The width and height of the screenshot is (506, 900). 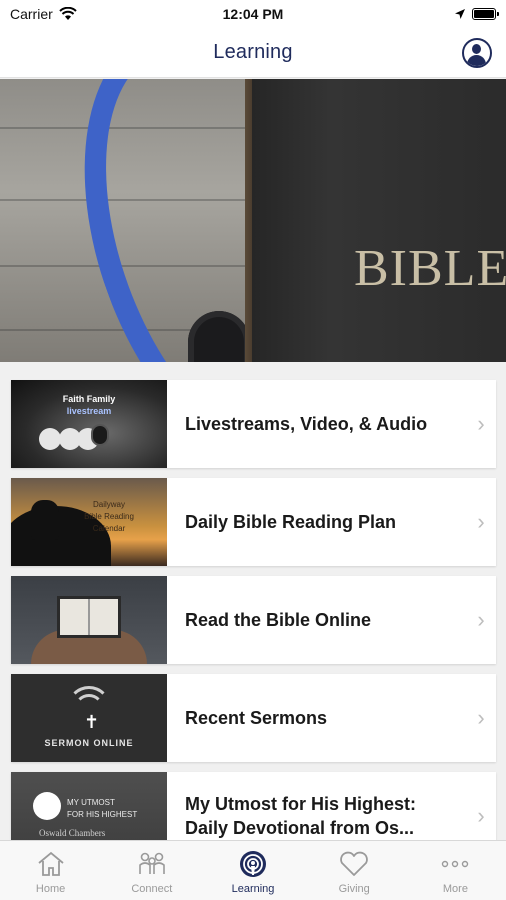 I want to click on tab-connect: Connect, so click(x=151, y=870).